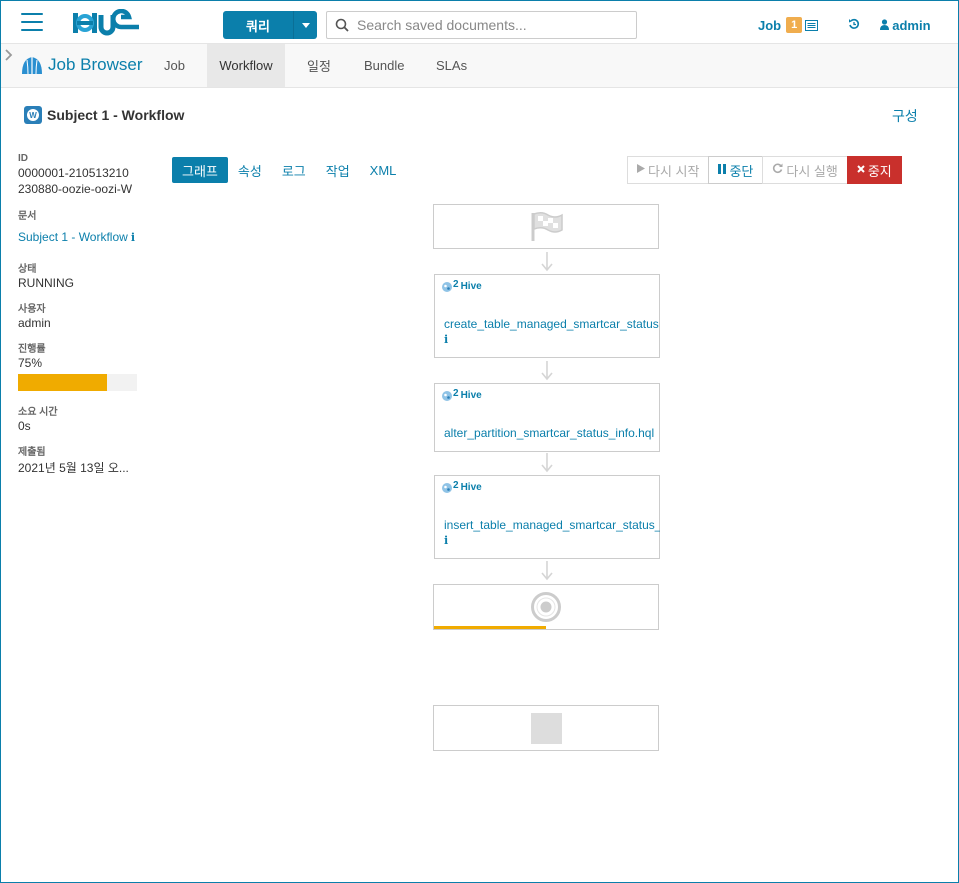  What do you see at coordinates (116, 115) in the screenshot?
I see `workflow-title-text: Subject 1 - Workflow` at bounding box center [116, 115].